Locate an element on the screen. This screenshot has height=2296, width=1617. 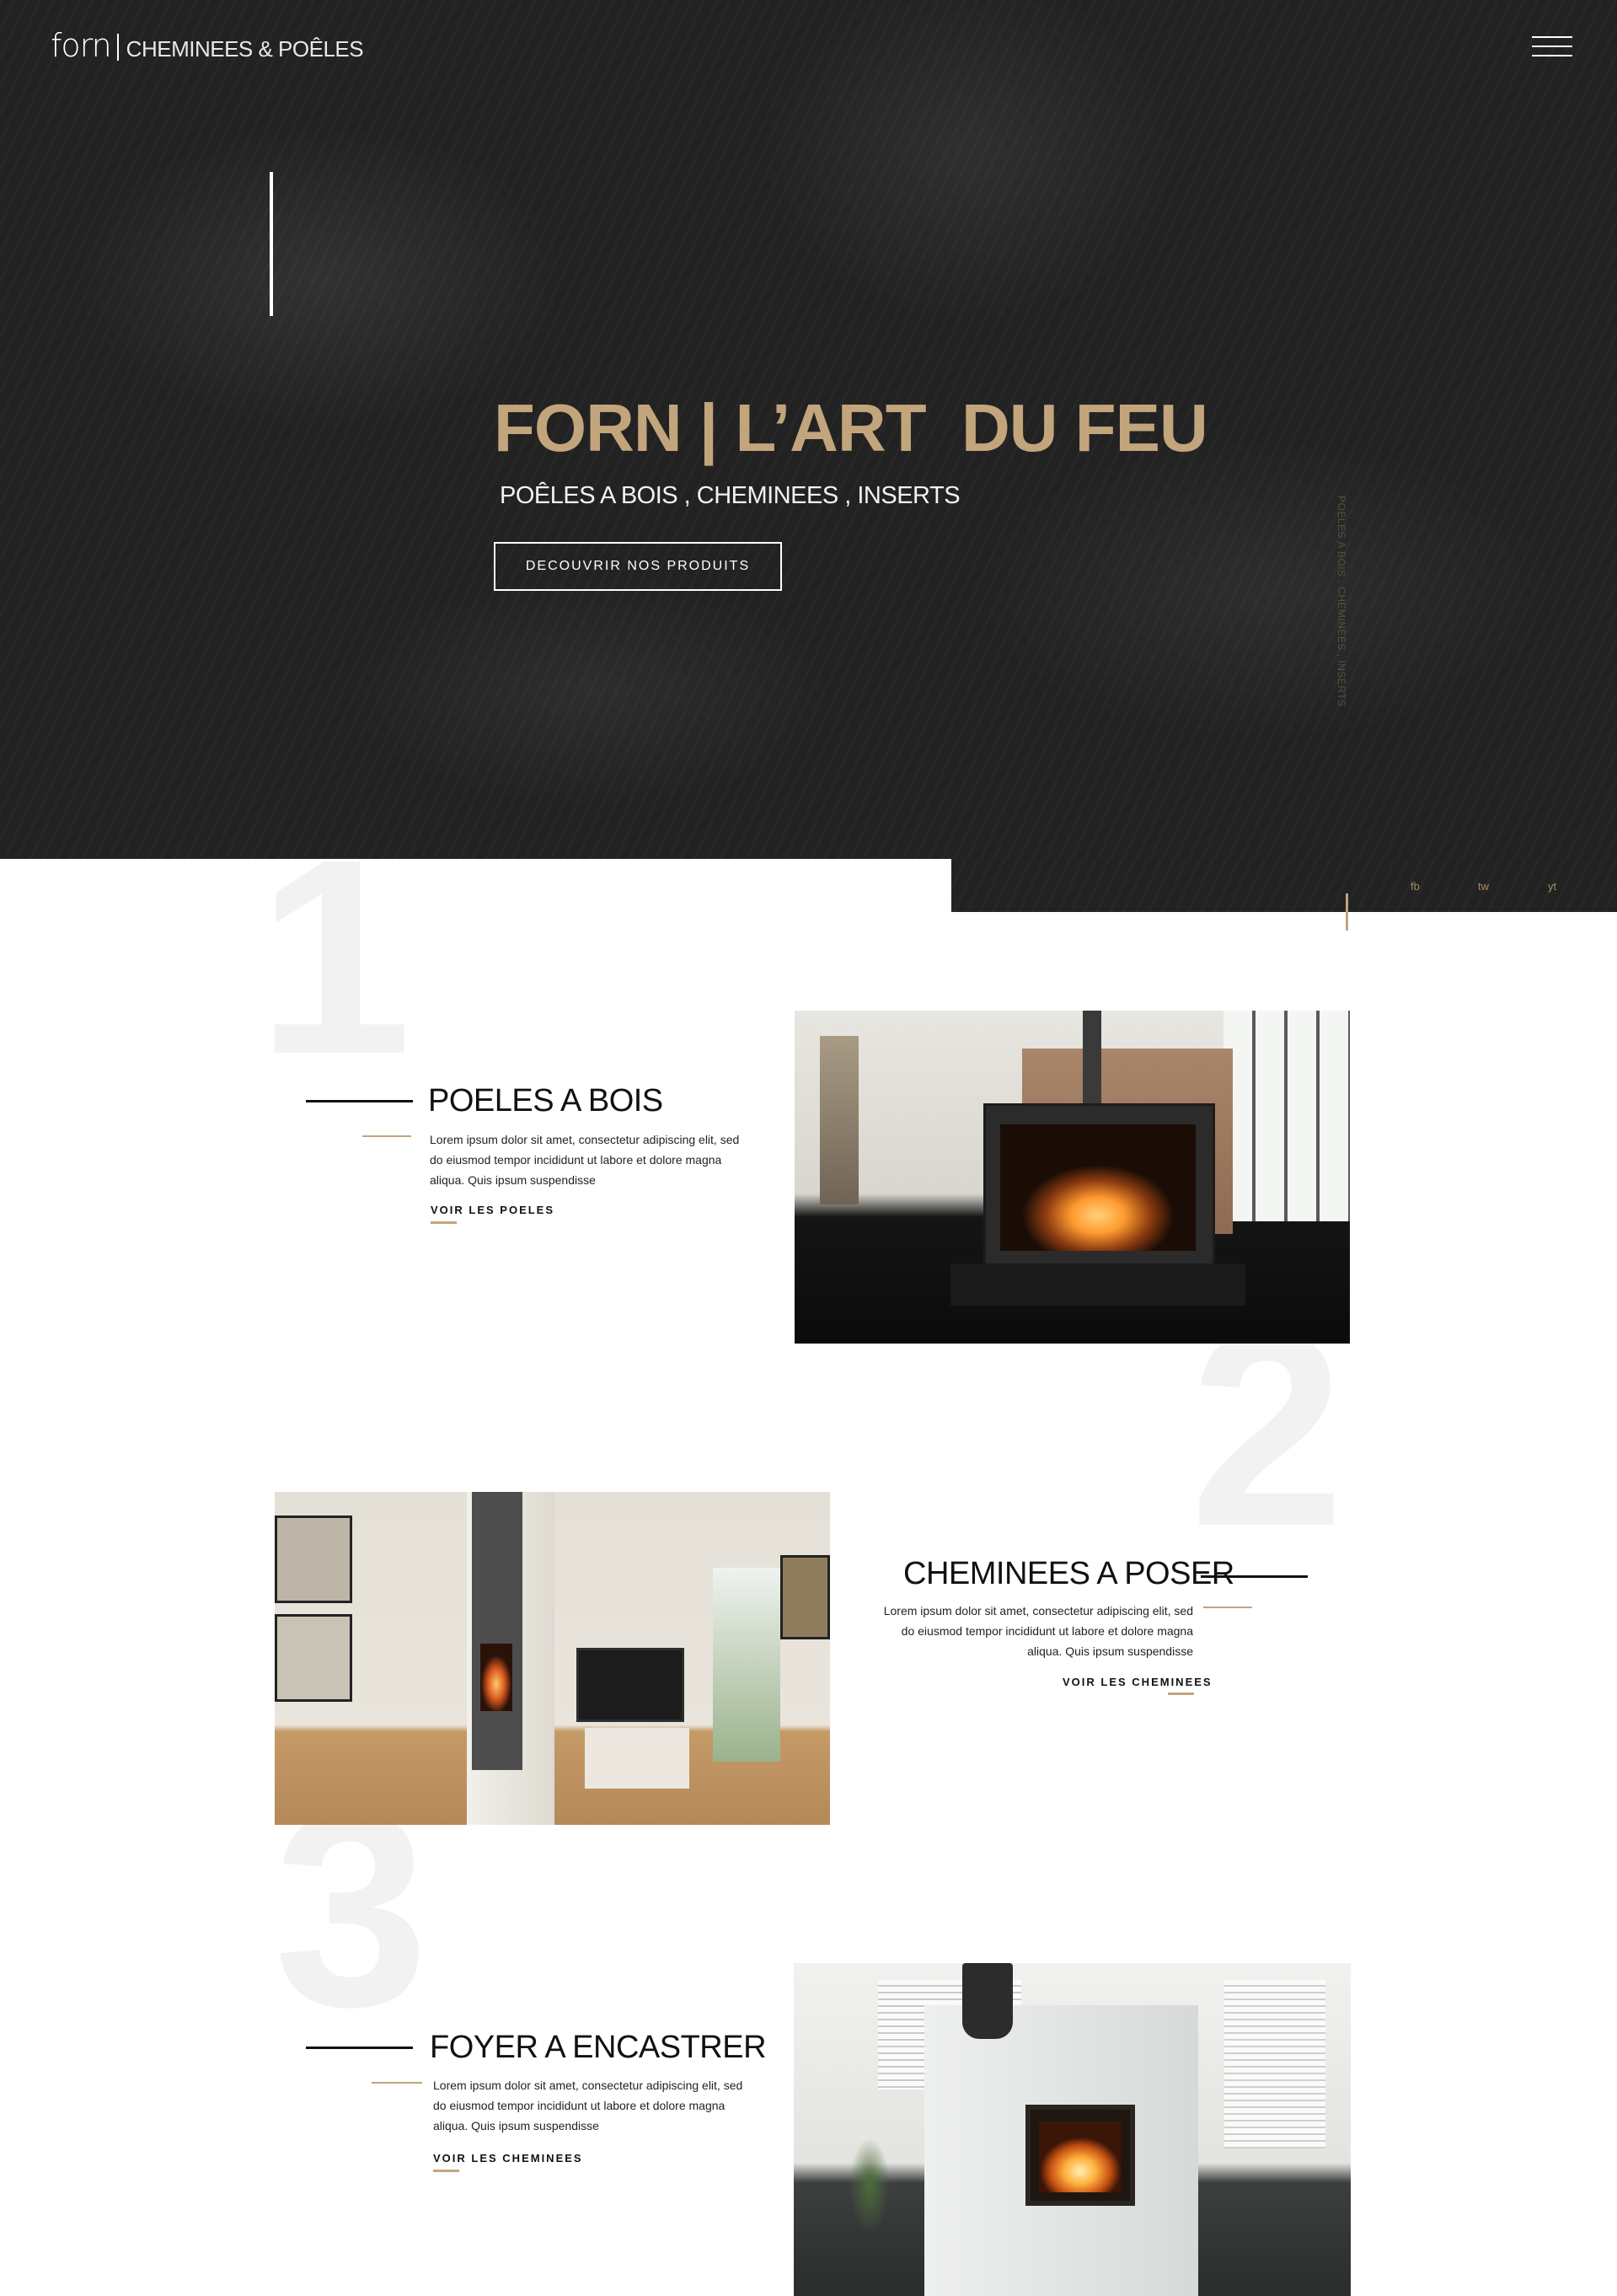
section-2-link-underline is located at coordinates (1181, 1693).